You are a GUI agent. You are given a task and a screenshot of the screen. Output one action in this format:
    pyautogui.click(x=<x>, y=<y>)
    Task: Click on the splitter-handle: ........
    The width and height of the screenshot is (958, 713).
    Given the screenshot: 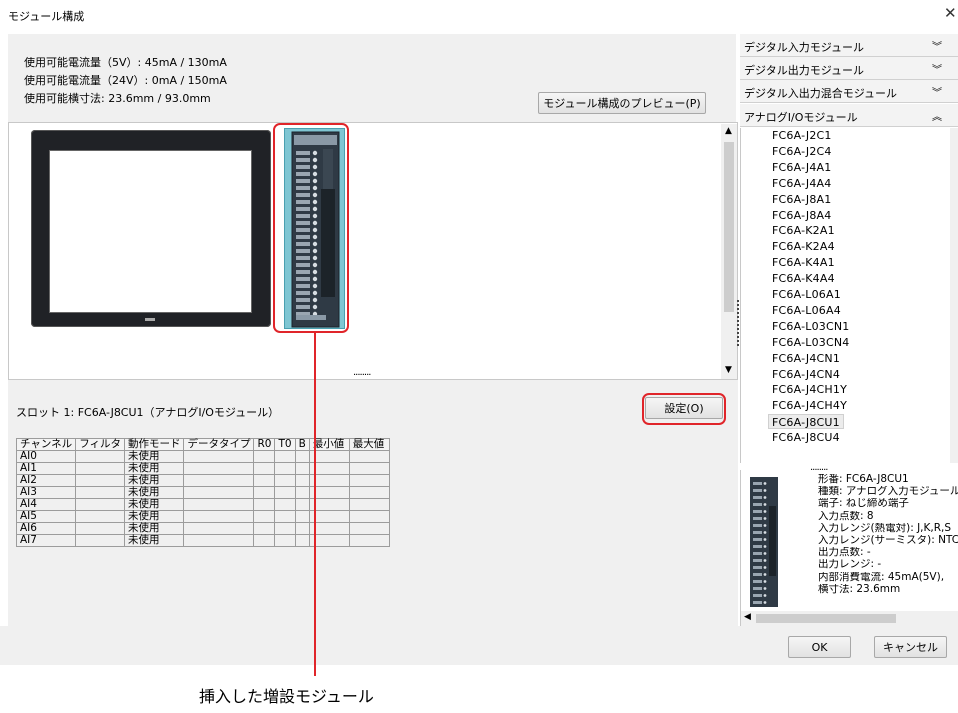 What is the action you would take?
    pyautogui.click(x=362, y=372)
    